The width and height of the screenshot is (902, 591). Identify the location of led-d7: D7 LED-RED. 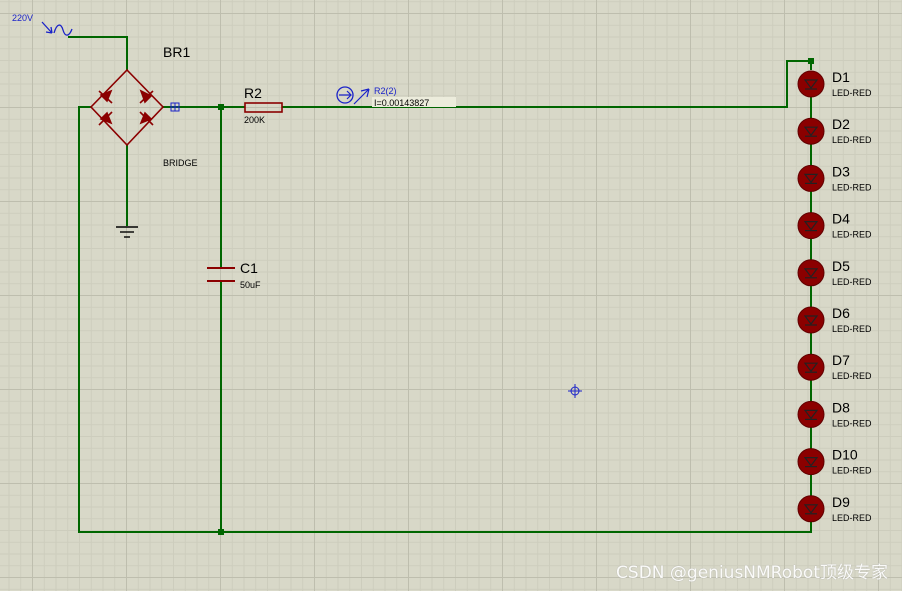
(834, 377).